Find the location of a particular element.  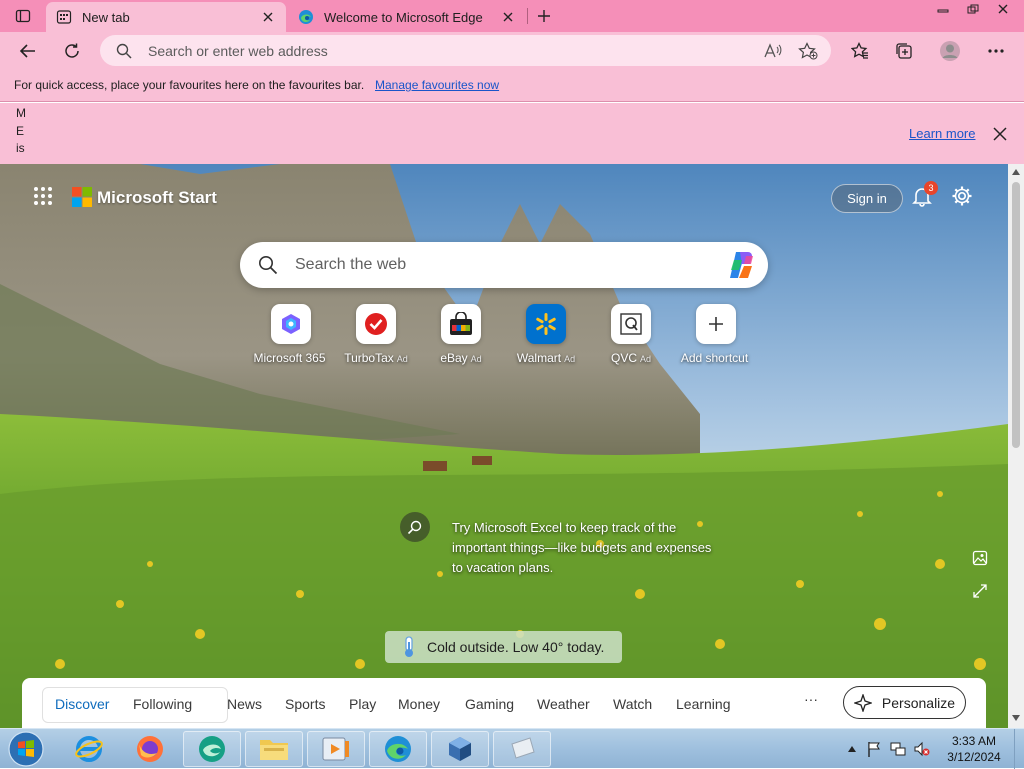

new-tab-plus-icon is located at coordinates (544, 16).